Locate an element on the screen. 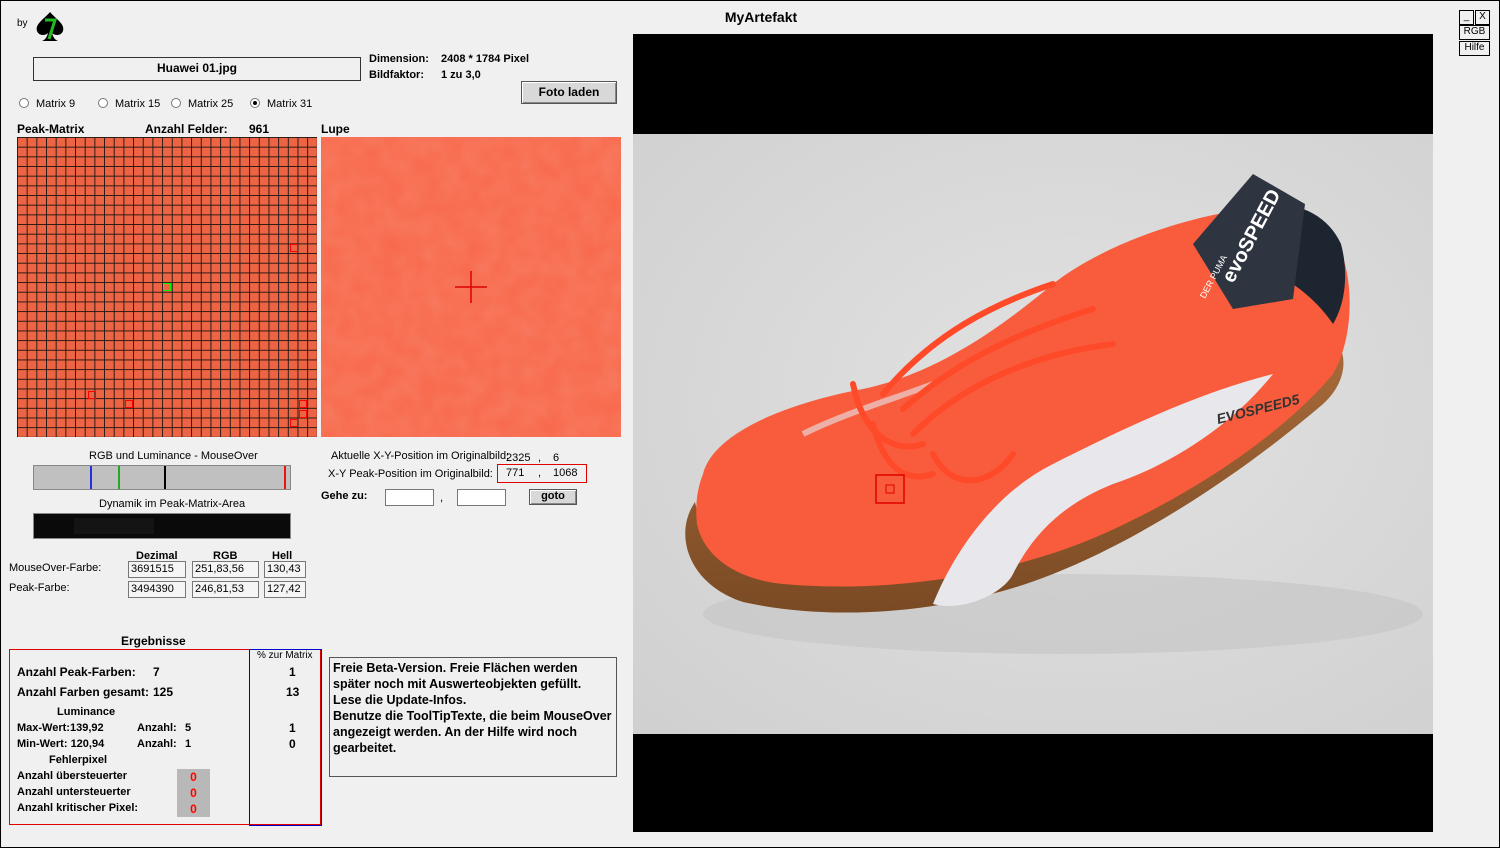 This screenshot has width=1500, height=850. dynamik-label: Dynamik im Peak-Matrix-Area is located at coordinates (172, 504).